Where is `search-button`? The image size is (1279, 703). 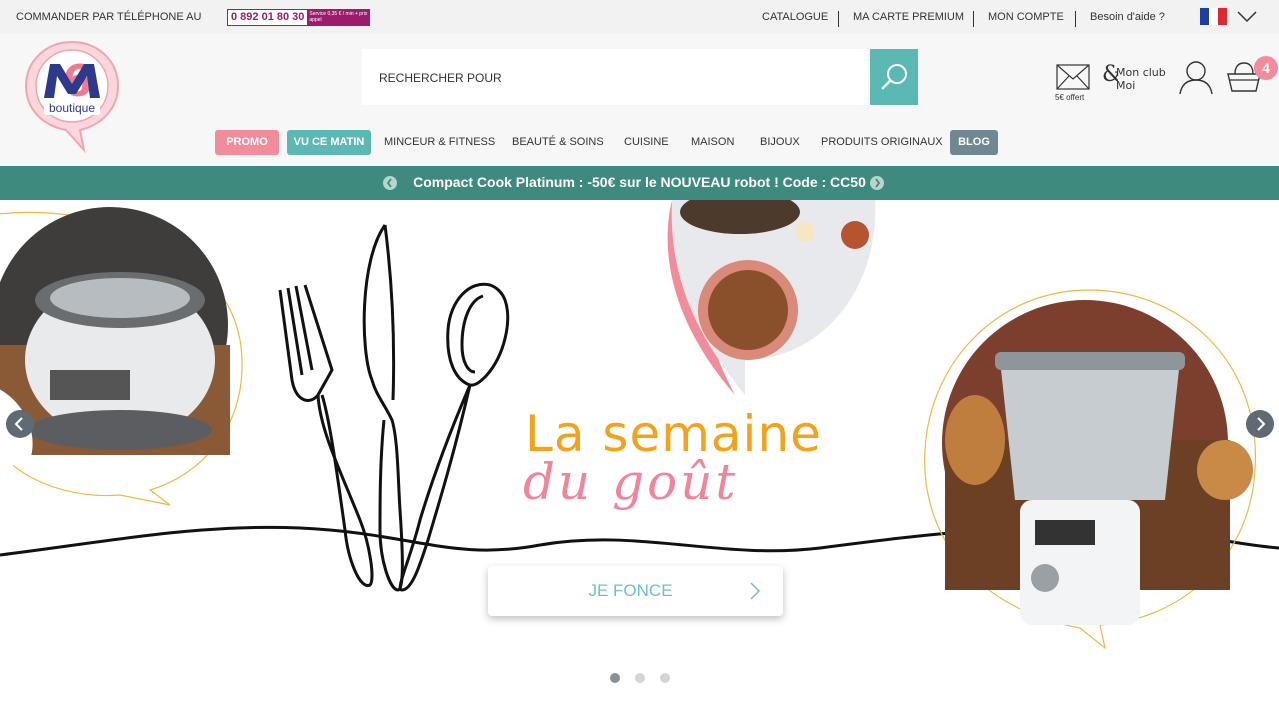 search-button is located at coordinates (894, 77).